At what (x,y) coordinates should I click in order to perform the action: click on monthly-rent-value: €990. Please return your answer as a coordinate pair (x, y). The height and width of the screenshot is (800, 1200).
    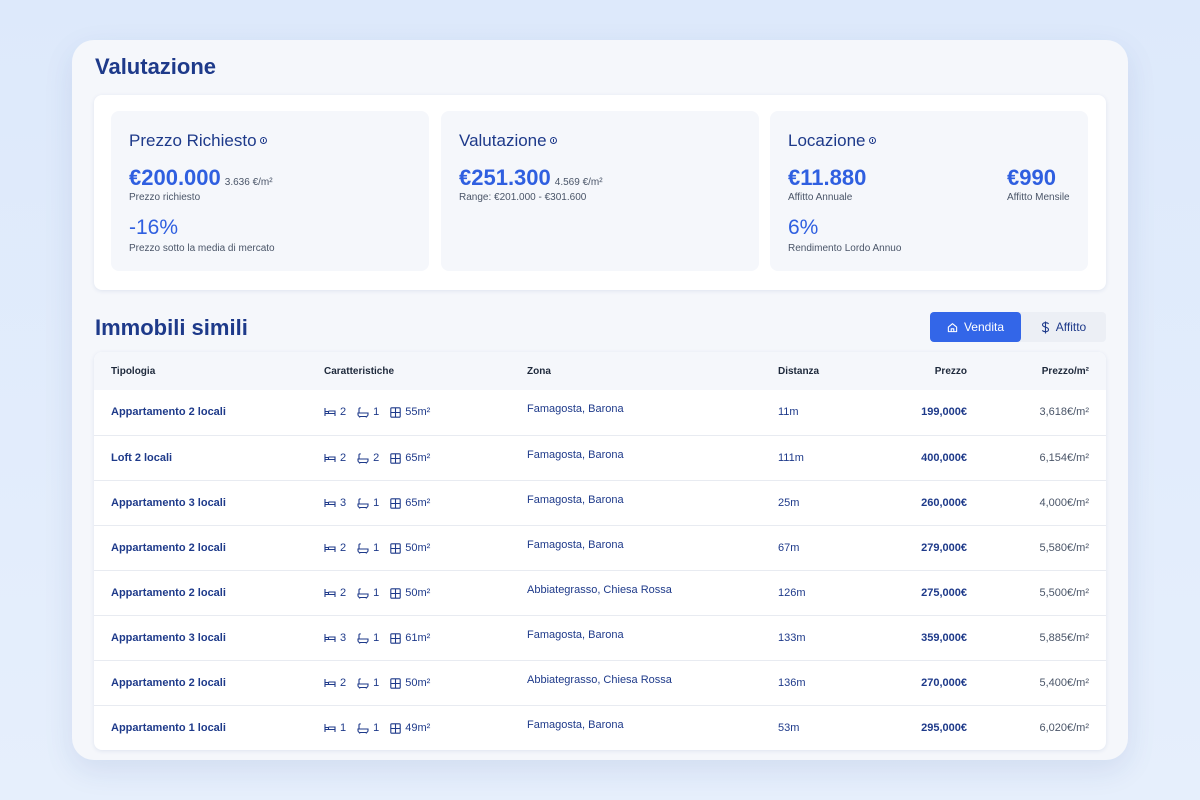
    Looking at the image, I should click on (1031, 177).